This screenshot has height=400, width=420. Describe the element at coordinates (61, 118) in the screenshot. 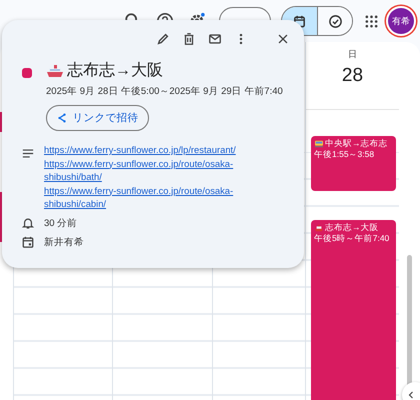

I see `share-icon` at that location.